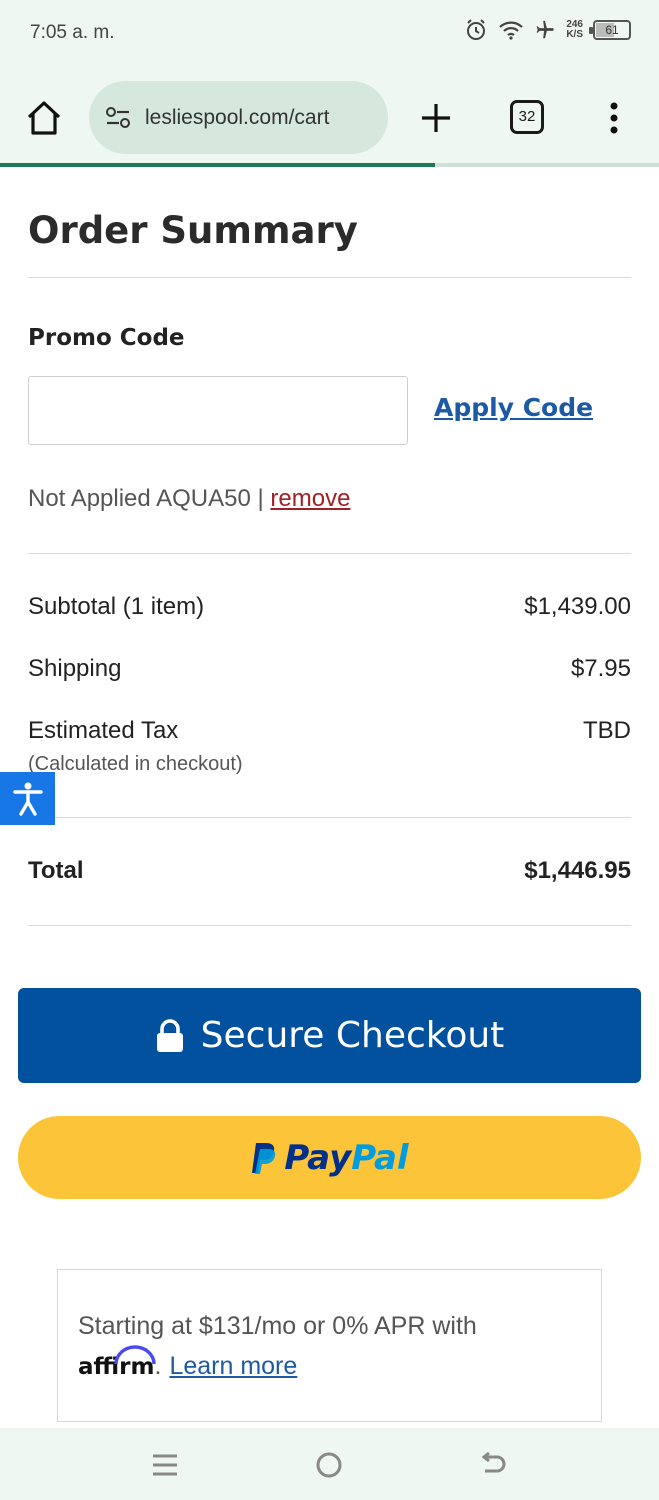 Image resolution: width=659 pixels, height=1500 pixels. Describe the element at coordinates (329, 34) in the screenshot. I see `status-bar: 7:05 a. m. 246 K/S 61` at that location.